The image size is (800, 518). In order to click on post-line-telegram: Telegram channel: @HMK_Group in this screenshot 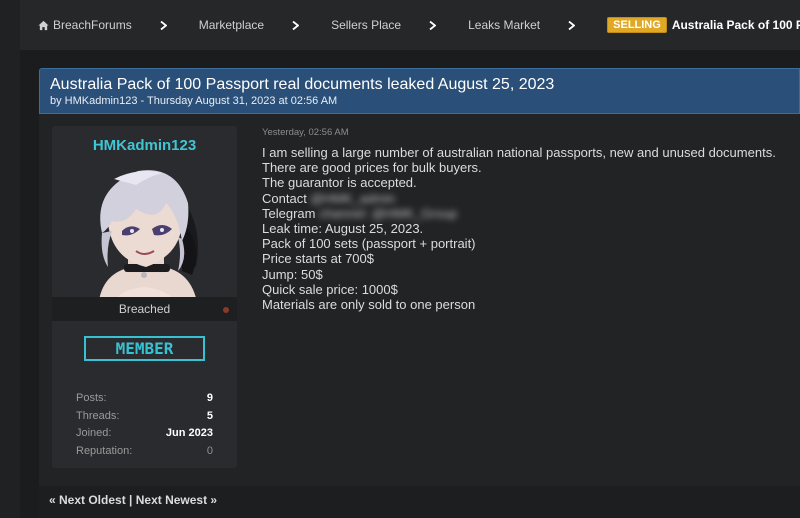, I will do `click(527, 213)`.